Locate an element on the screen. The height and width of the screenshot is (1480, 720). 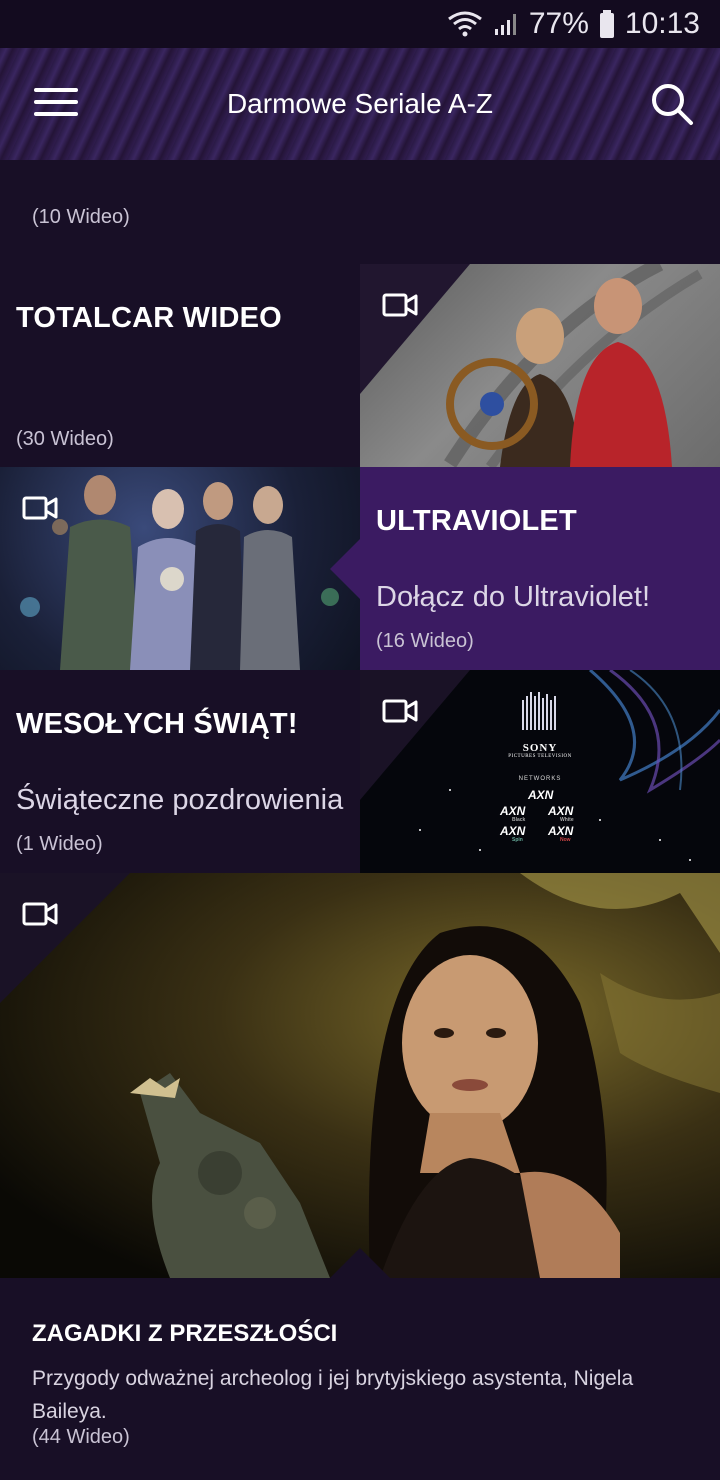
axn-logos: AXN AXN AXN AXN AXN Black White Spin Now is located at coordinates (542, 818).